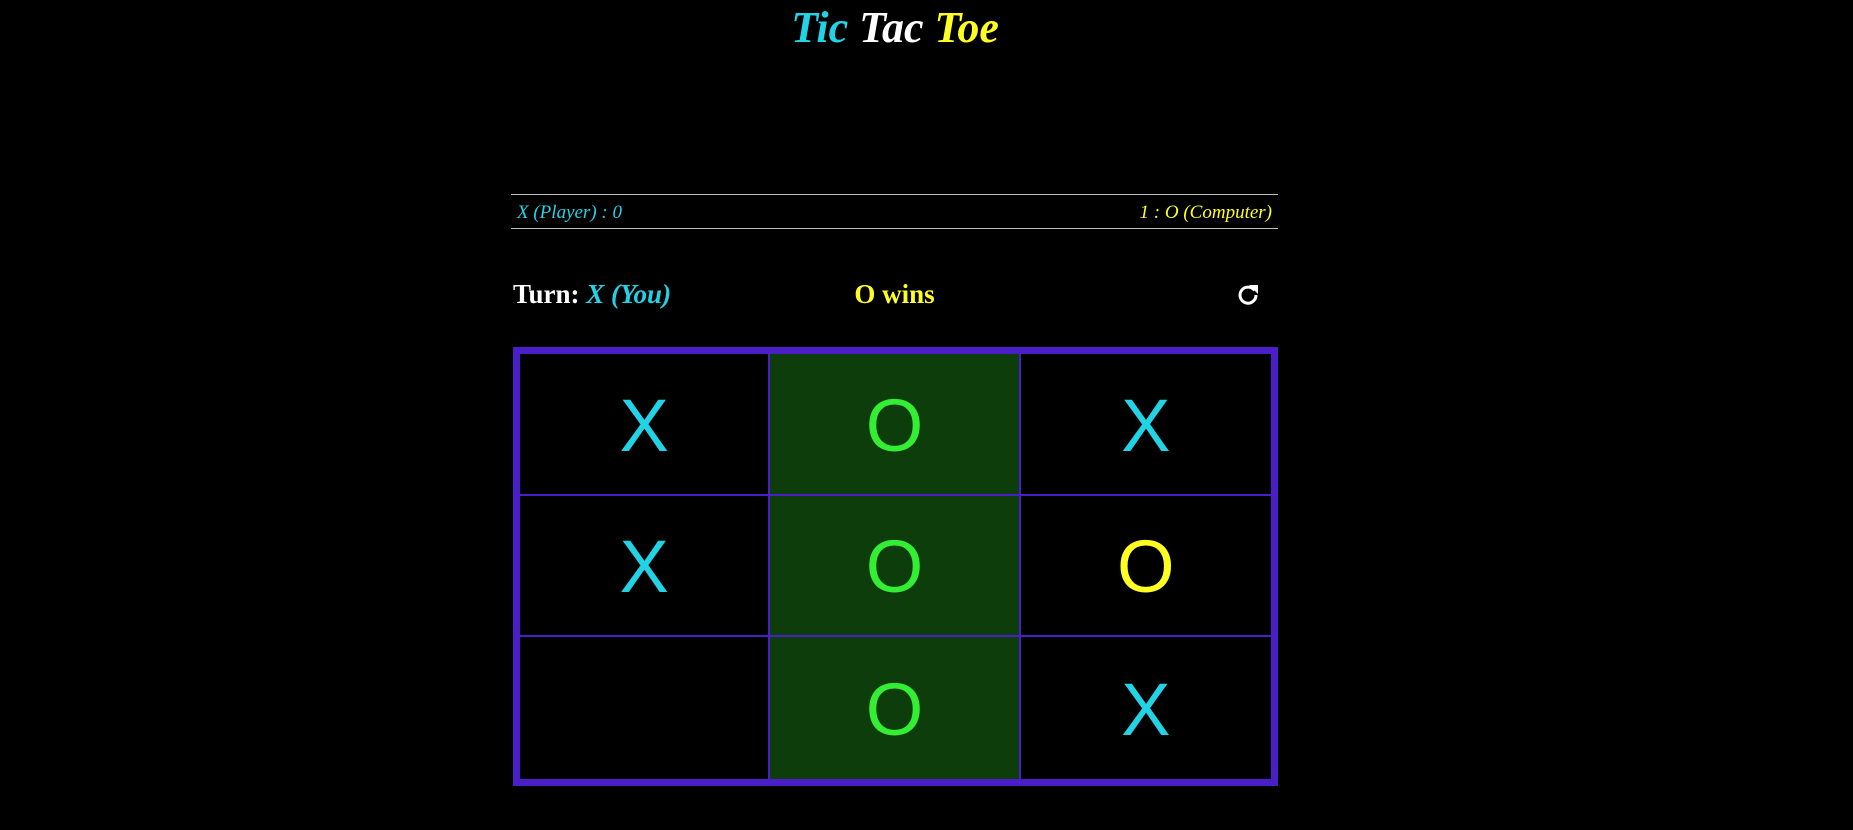 This screenshot has width=1853, height=830. What do you see at coordinates (645, 708) in the screenshot?
I see `board-cell` at bounding box center [645, 708].